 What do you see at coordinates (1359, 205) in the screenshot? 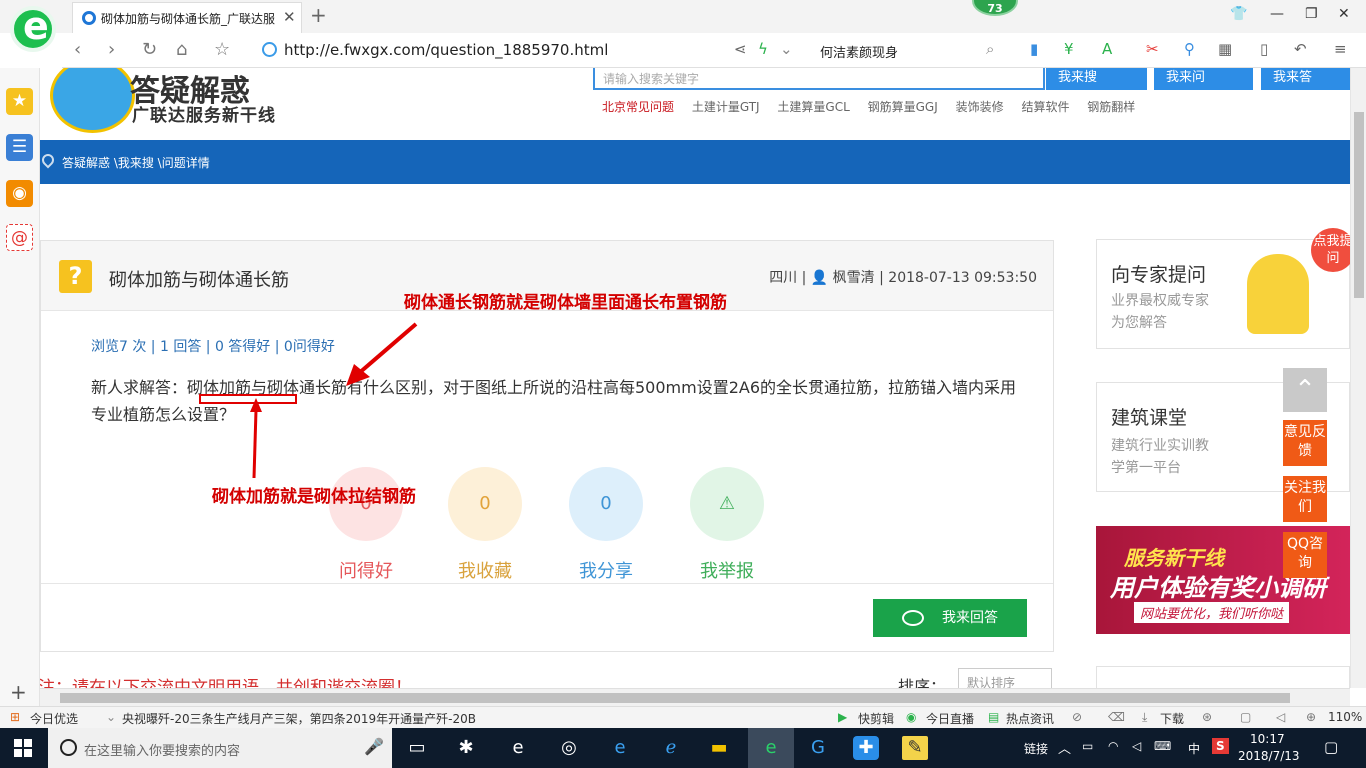
I see `vertical-scroll-thumb` at bounding box center [1359, 205].